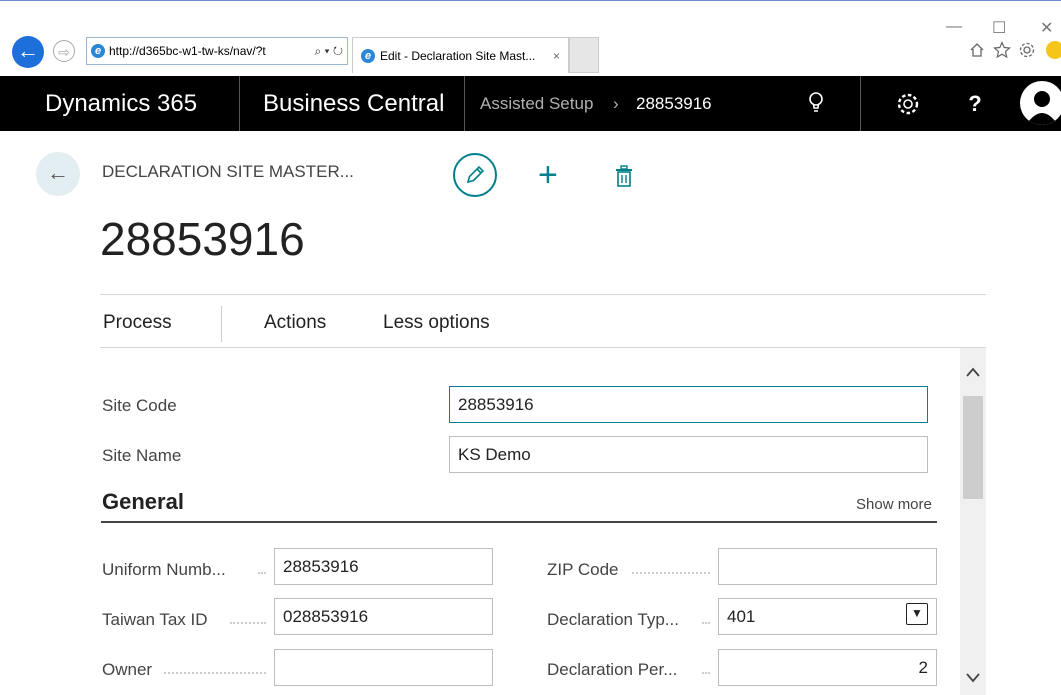 The width and height of the screenshot is (1061, 695). Describe the element at coordinates (436, 323) in the screenshot. I see `menu-less-options: Less options` at that location.